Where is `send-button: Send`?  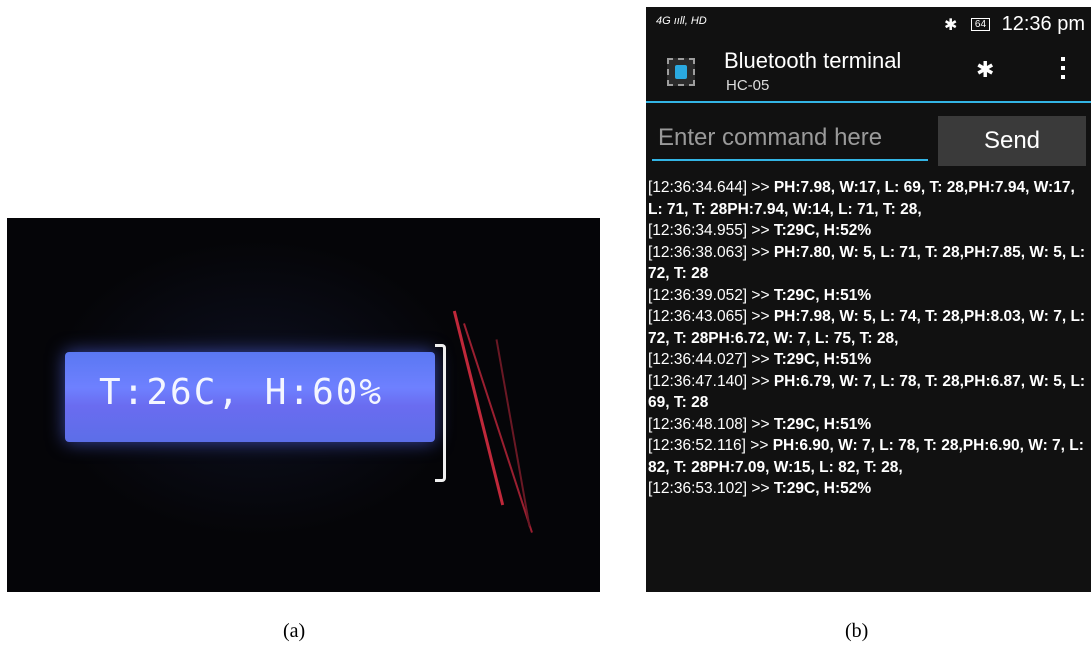 send-button: Send is located at coordinates (1012, 141).